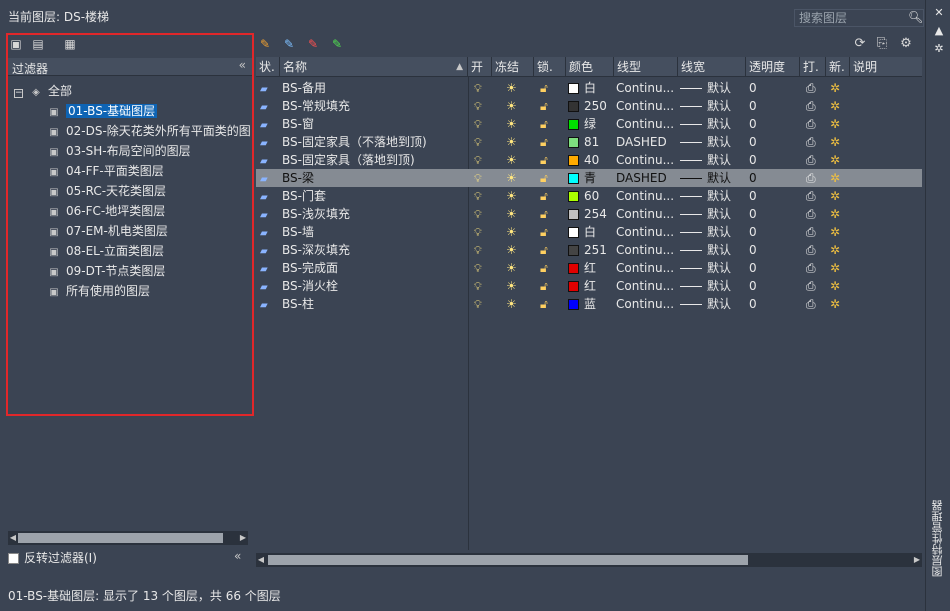 This screenshot has width=950, height=611. I want to click on col-newvp: 新., so click(838, 67).